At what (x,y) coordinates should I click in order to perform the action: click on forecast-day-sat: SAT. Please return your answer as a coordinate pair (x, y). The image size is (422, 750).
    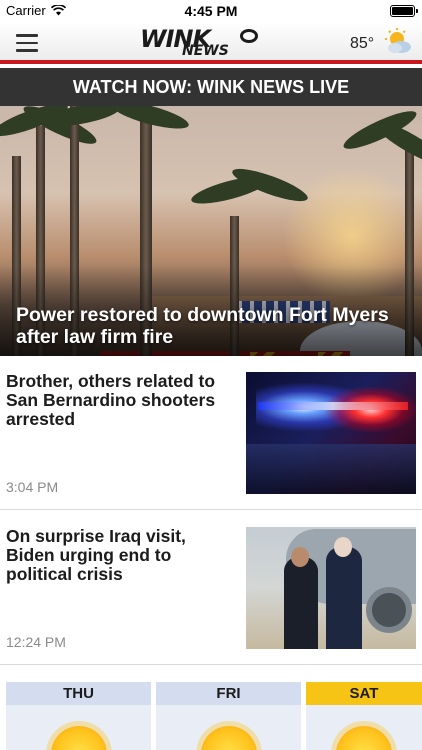
    Looking at the image, I should click on (364, 716).